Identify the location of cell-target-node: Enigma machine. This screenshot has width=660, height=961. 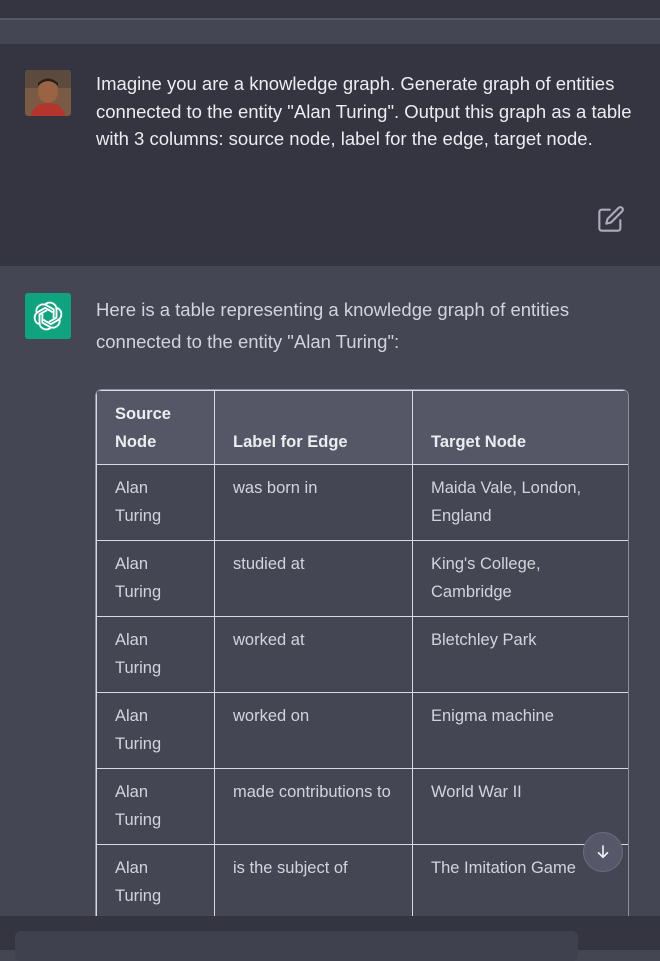
(520, 730).